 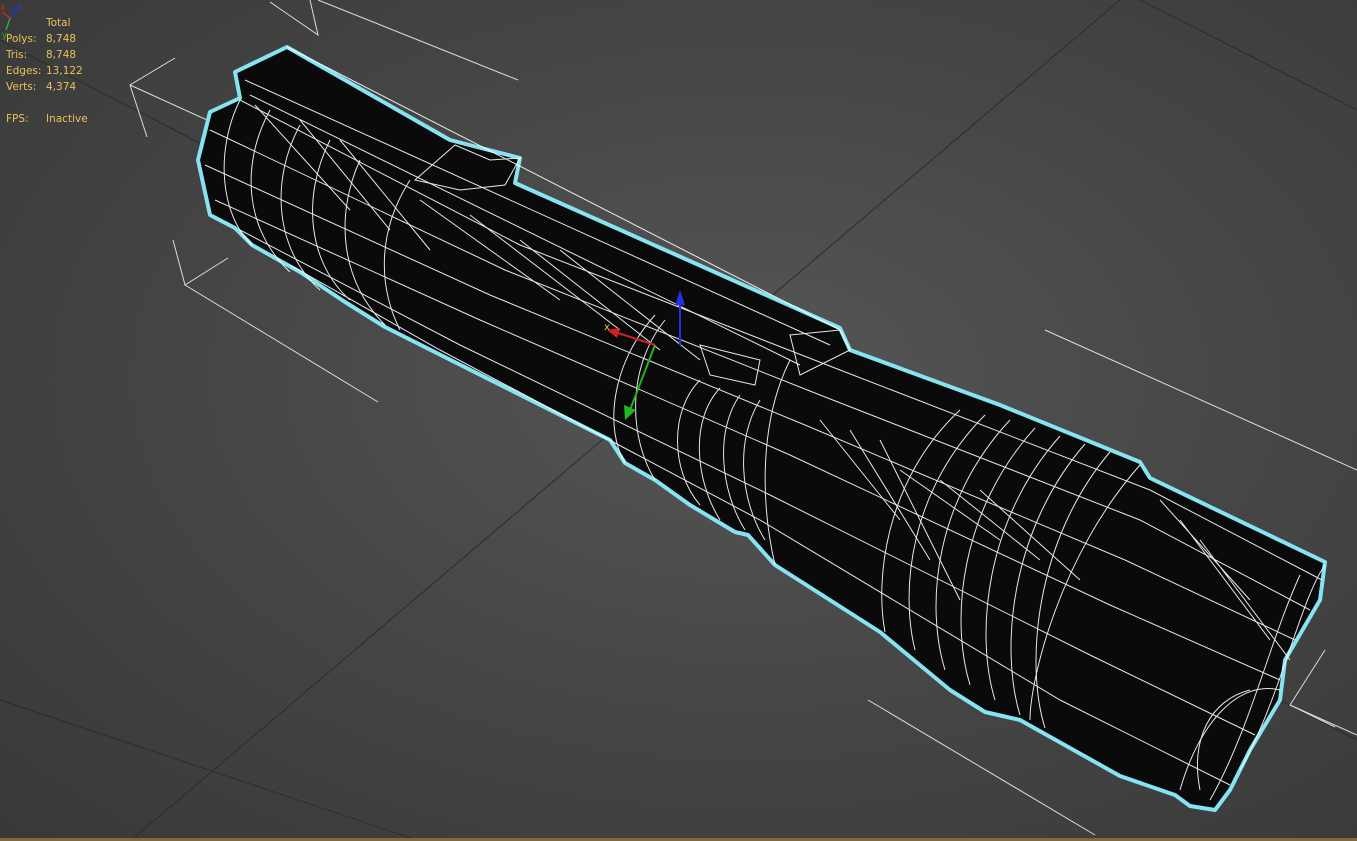 I want to click on stat-row-verts: Verts: 4,374, so click(x=47, y=87).